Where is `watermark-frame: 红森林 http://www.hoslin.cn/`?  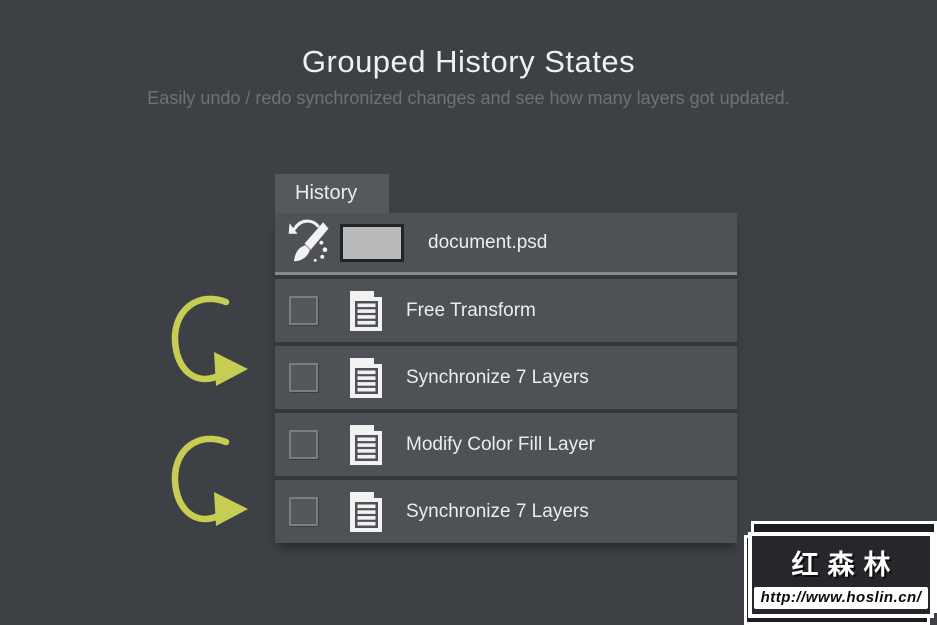
watermark-frame: 红森林 http://www.hoslin.cn/ is located at coordinates (841, 575).